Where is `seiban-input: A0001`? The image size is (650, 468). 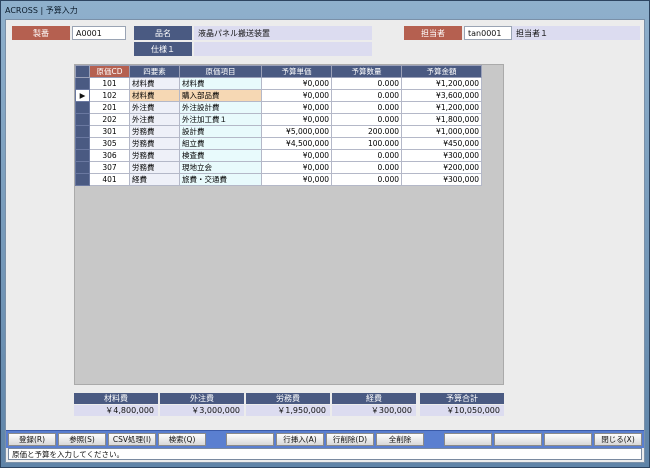 seiban-input: A0001 is located at coordinates (99, 33).